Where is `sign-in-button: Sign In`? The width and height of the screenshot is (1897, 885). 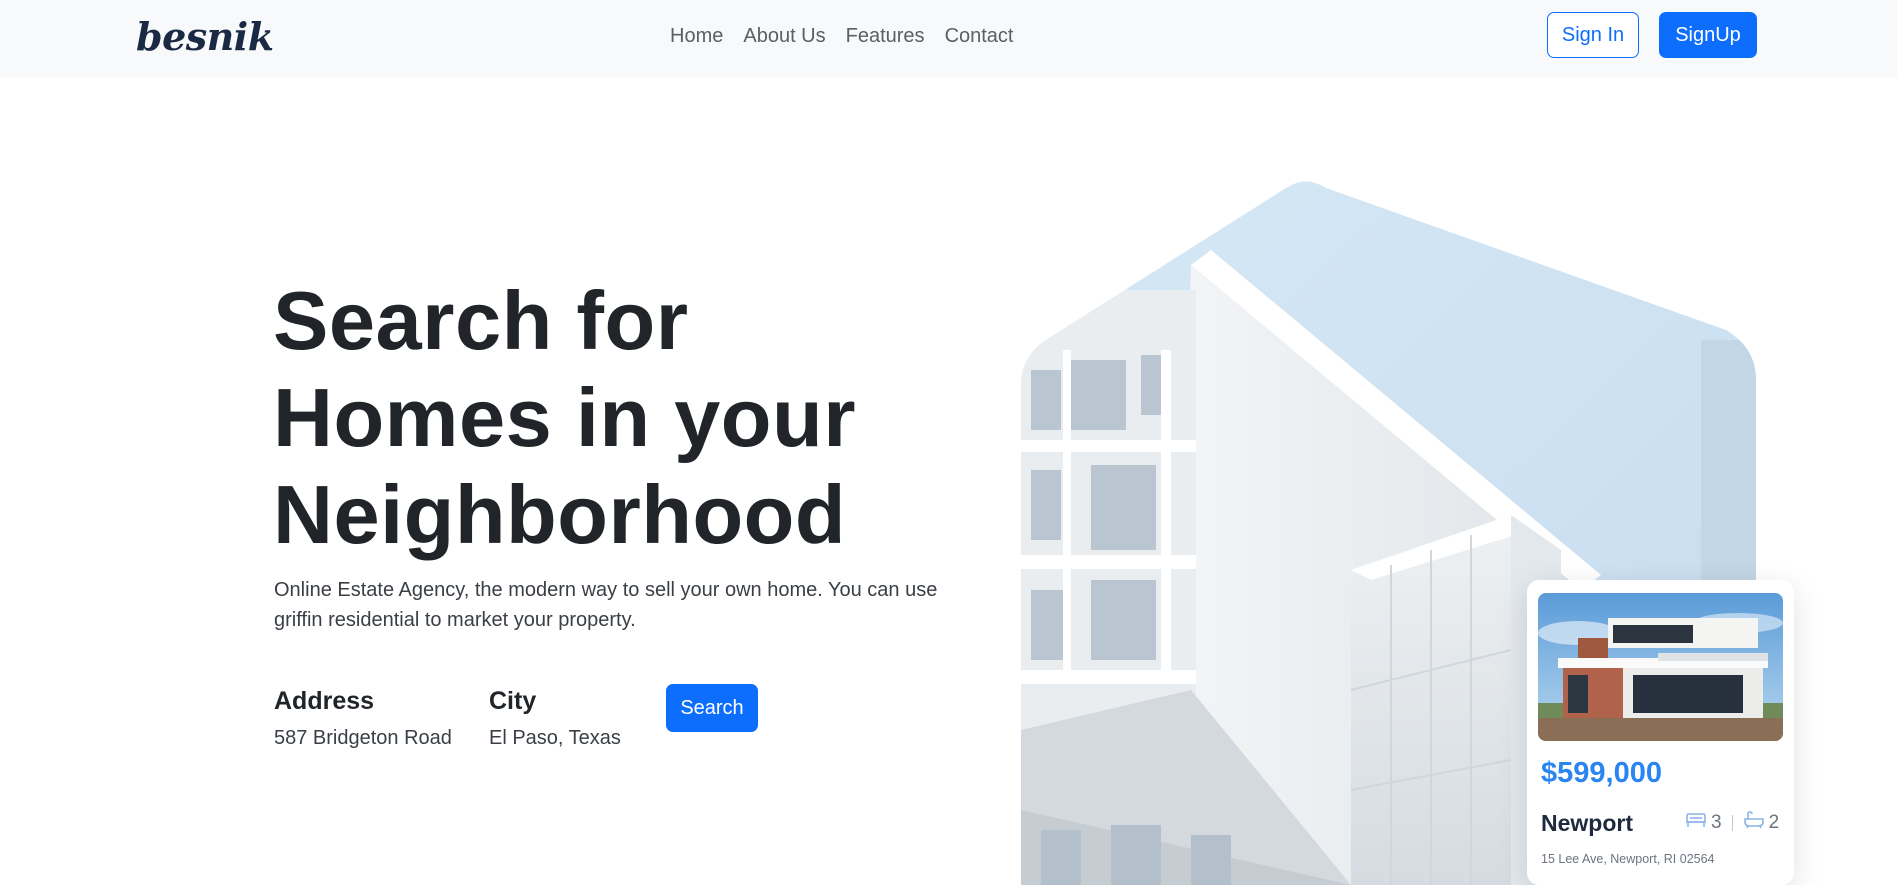
sign-in-button: Sign In is located at coordinates (1593, 35).